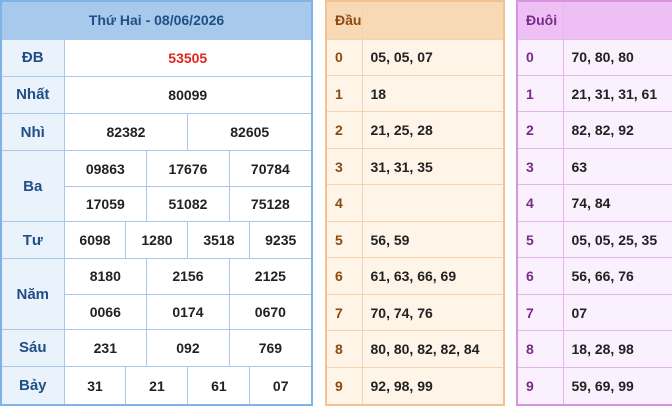  I want to click on prize-label-second: Nhì, so click(32, 132).